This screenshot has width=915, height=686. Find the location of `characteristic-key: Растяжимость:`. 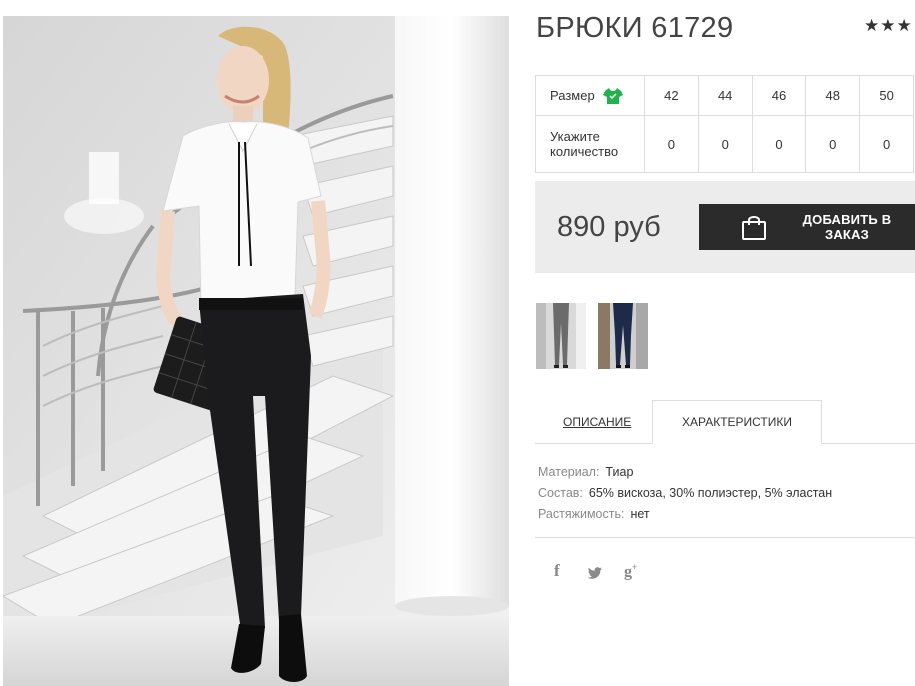

characteristic-key: Растяжимость: is located at coordinates (581, 514).